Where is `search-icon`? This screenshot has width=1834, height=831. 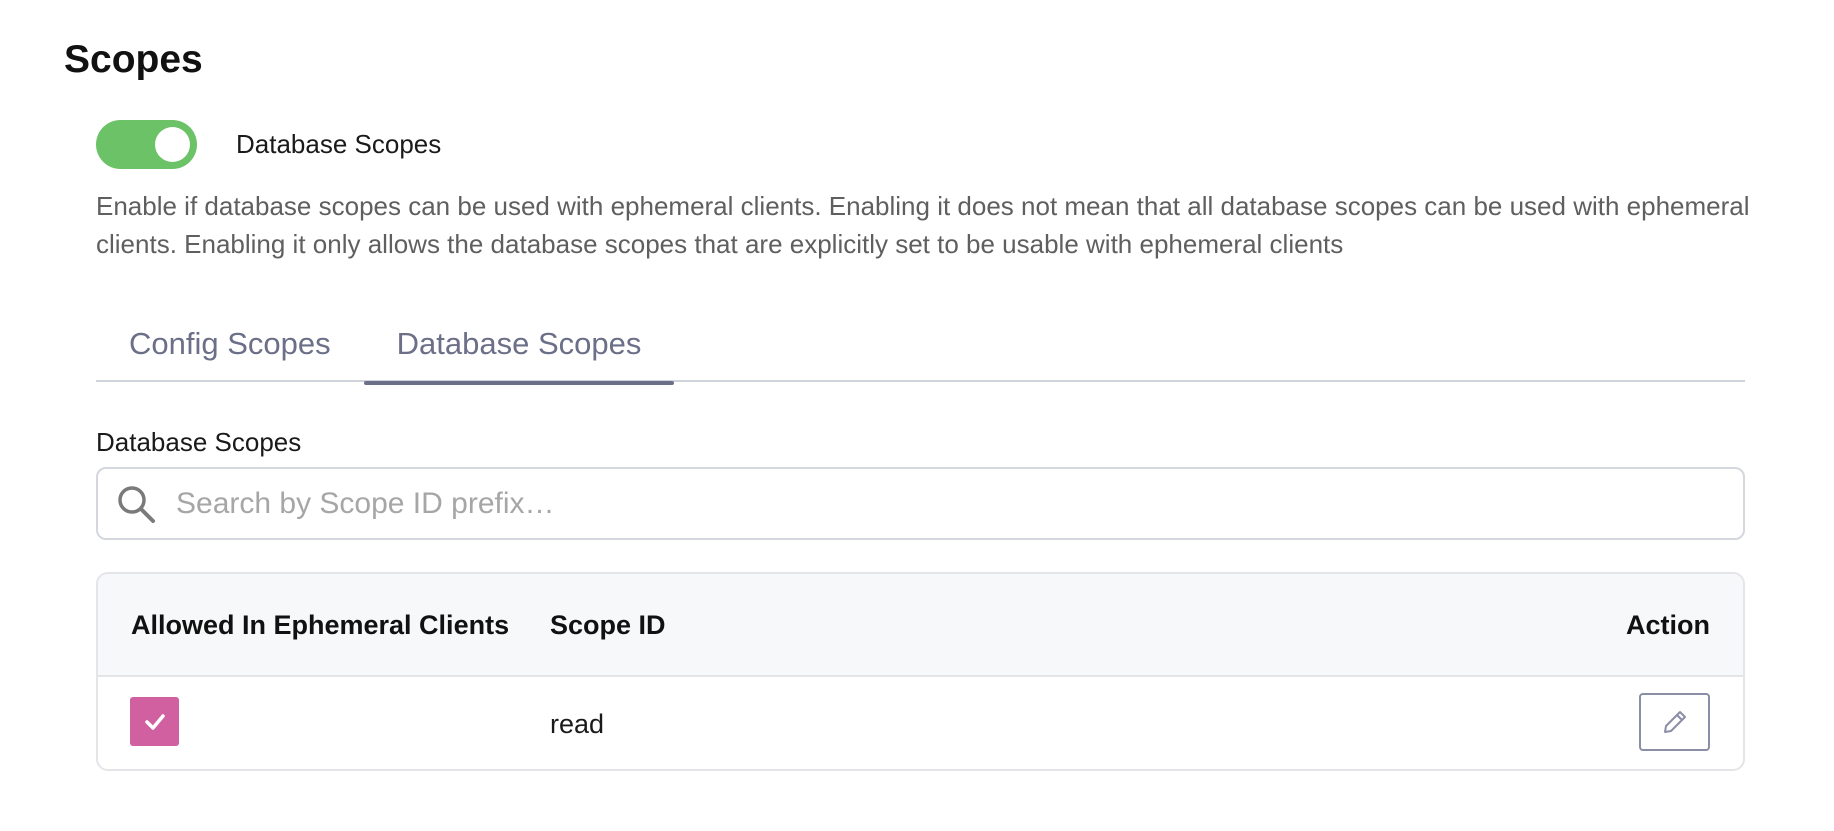
search-icon is located at coordinates (136, 504).